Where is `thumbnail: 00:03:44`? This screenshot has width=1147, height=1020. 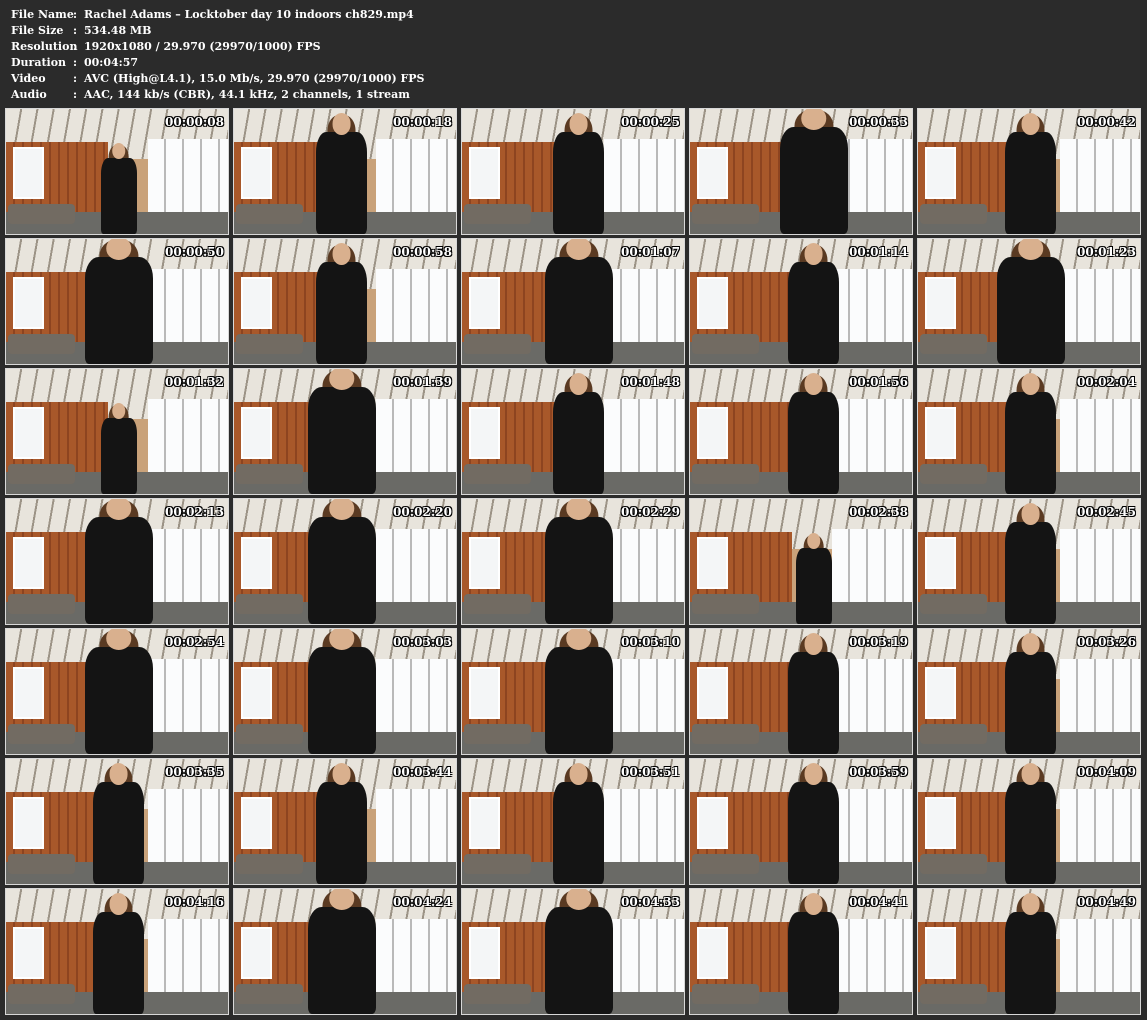 thumbnail: 00:03:44 is located at coordinates (345, 821).